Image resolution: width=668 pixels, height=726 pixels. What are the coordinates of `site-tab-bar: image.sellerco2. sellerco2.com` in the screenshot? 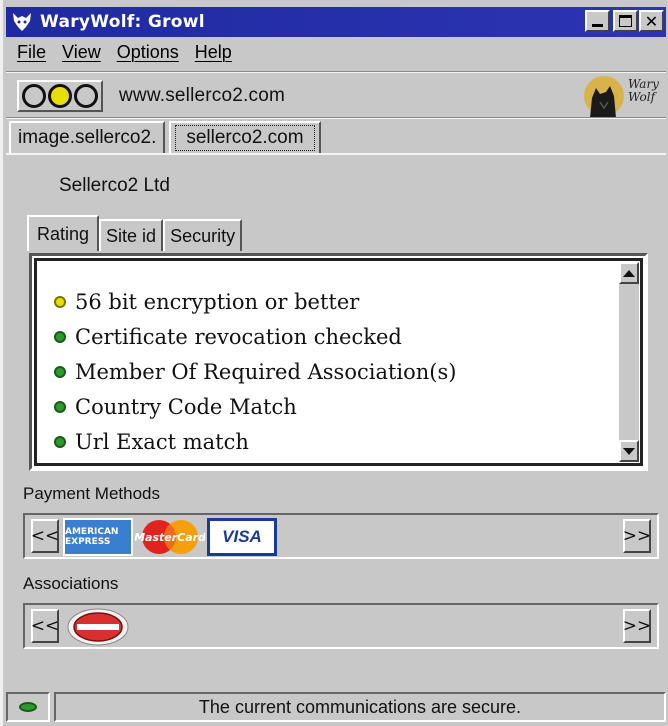 It's located at (165, 137).